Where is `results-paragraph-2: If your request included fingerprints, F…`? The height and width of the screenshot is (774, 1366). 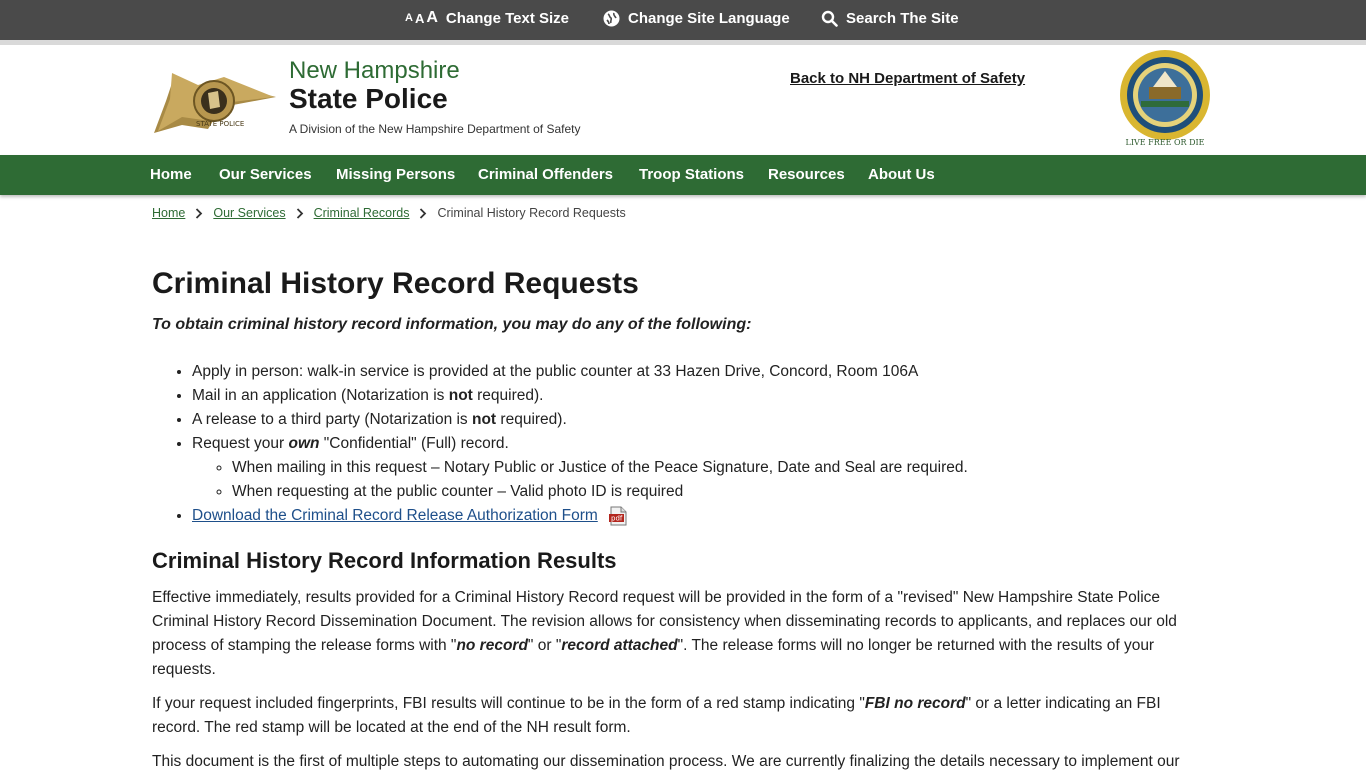
results-paragraph-2: If your request included fingerprints, F… is located at coordinates (682, 716).